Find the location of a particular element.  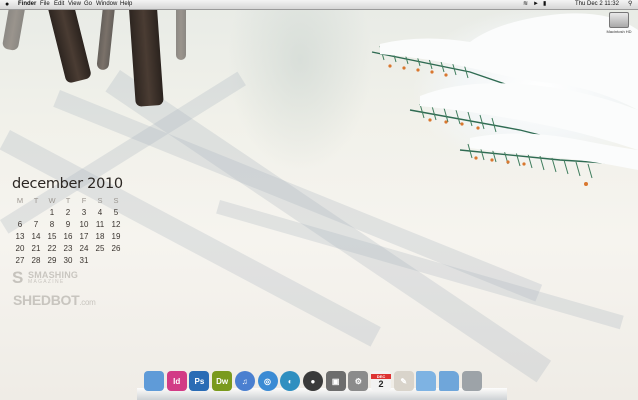

dock-indesign-icon: Id is located at coordinates (176, 381).